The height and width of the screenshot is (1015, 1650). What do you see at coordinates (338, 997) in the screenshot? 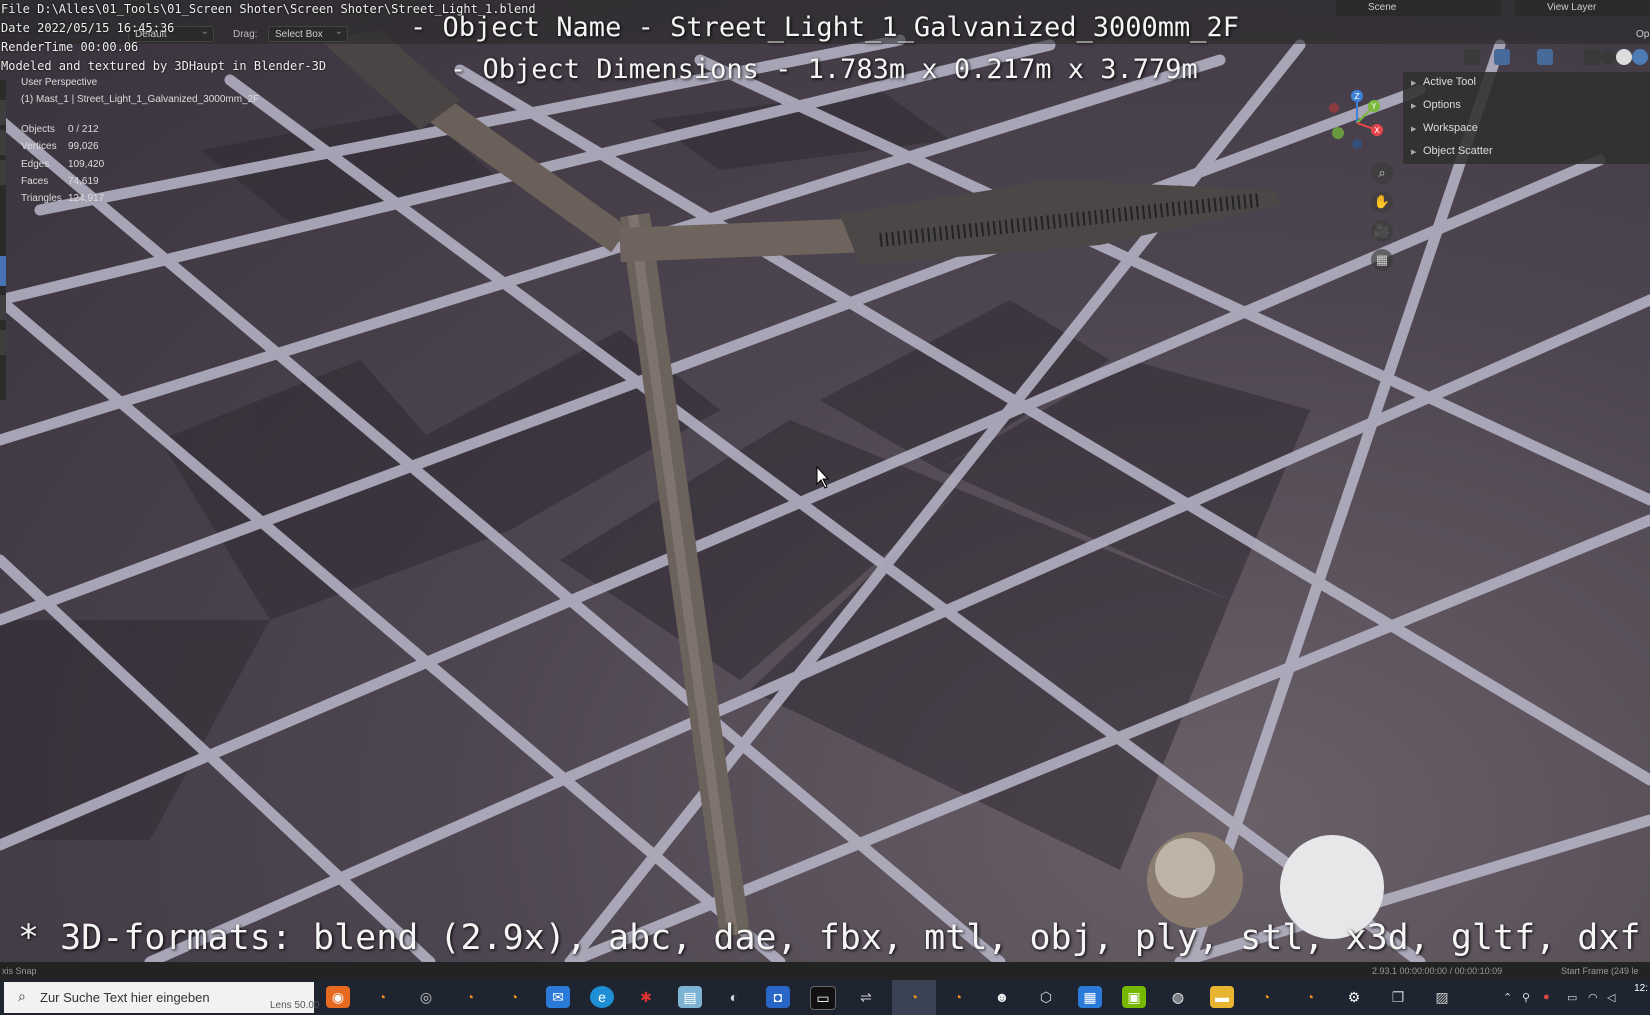
I see `firefox-icon: ◉` at bounding box center [338, 997].